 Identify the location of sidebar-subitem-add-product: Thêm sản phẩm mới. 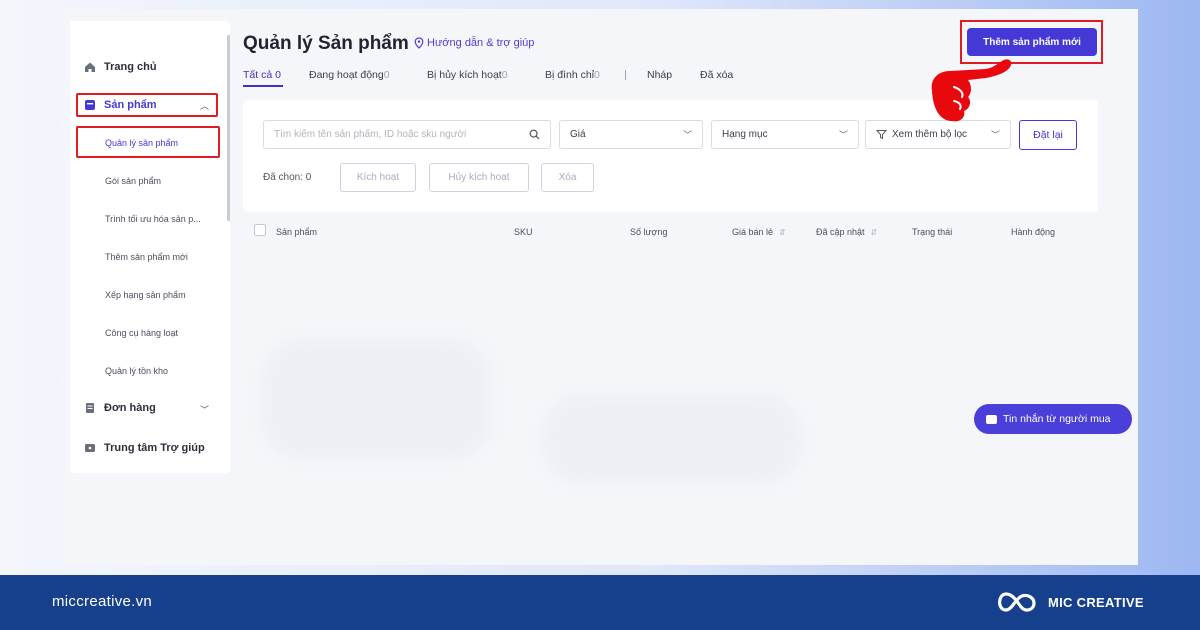
(146, 257).